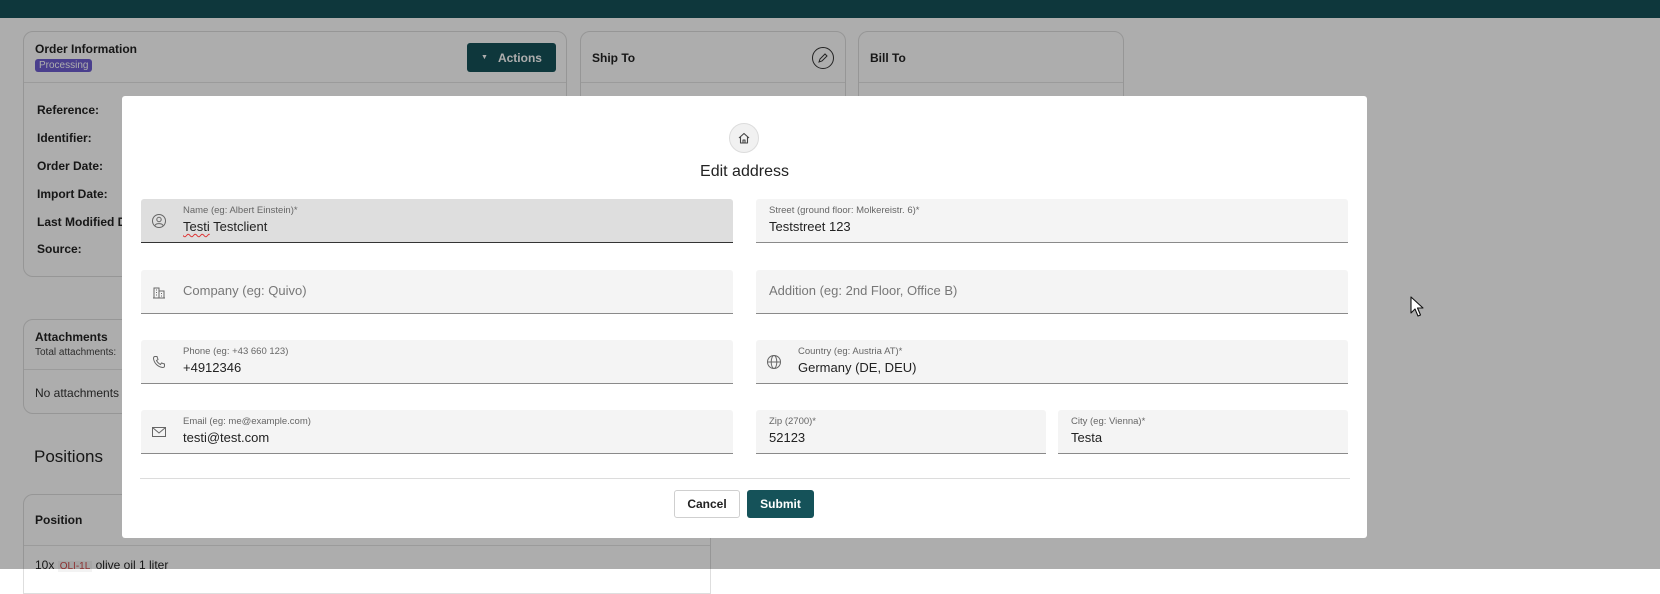 This screenshot has height=594, width=1660. What do you see at coordinates (159, 362) in the screenshot?
I see `phone-icon` at bounding box center [159, 362].